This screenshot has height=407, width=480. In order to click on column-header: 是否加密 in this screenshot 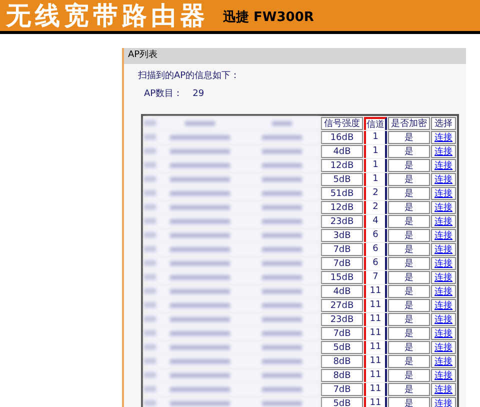, I will do `click(409, 123)`.